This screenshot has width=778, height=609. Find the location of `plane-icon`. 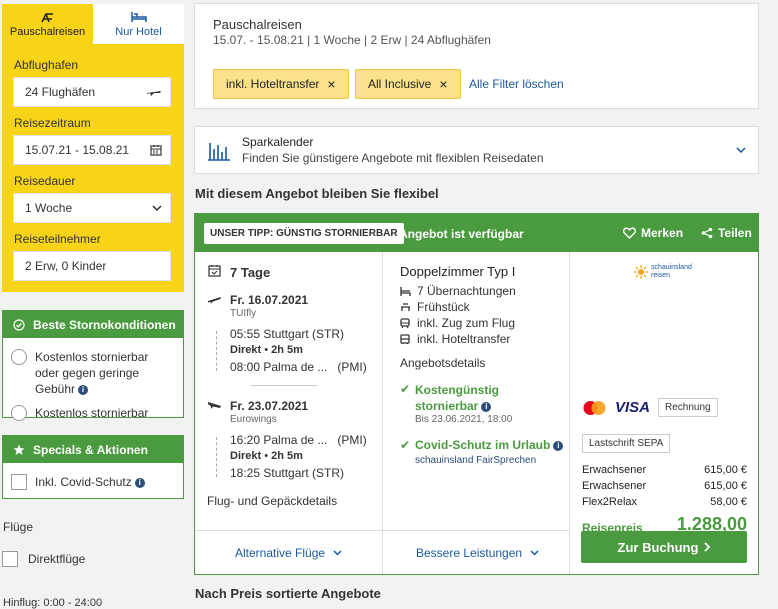

plane-icon is located at coordinates (154, 93).